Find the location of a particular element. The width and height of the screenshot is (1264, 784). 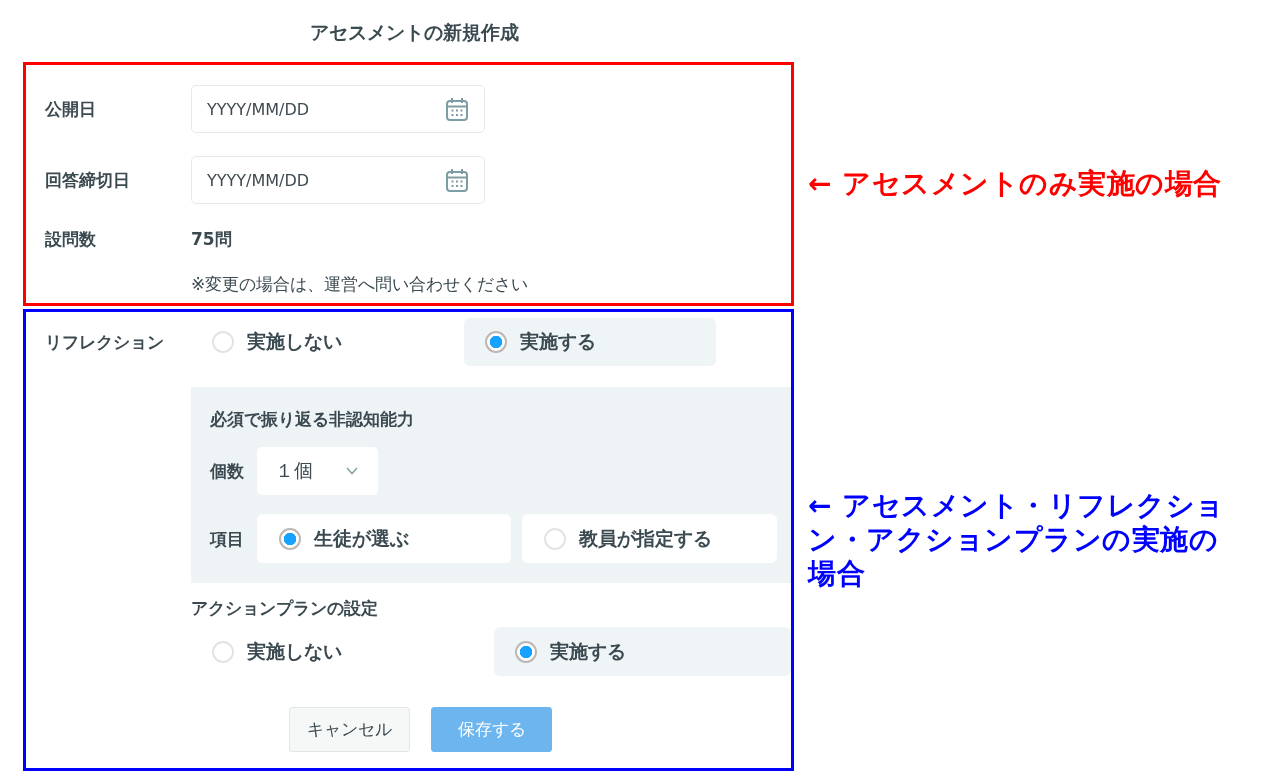

field-label: 個数 is located at coordinates (227, 471).